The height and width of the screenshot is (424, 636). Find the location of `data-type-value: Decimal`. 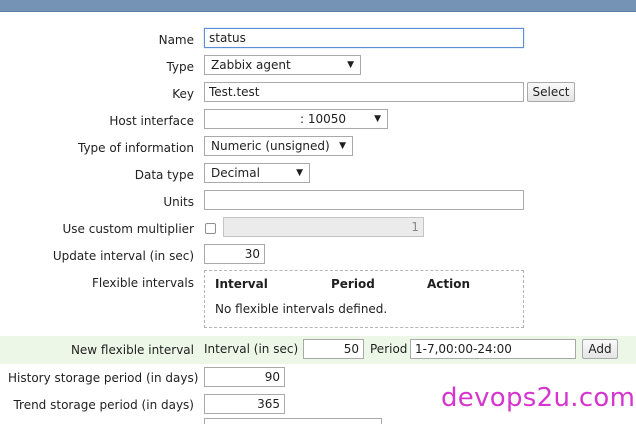

data-type-value: Decimal is located at coordinates (235, 173).